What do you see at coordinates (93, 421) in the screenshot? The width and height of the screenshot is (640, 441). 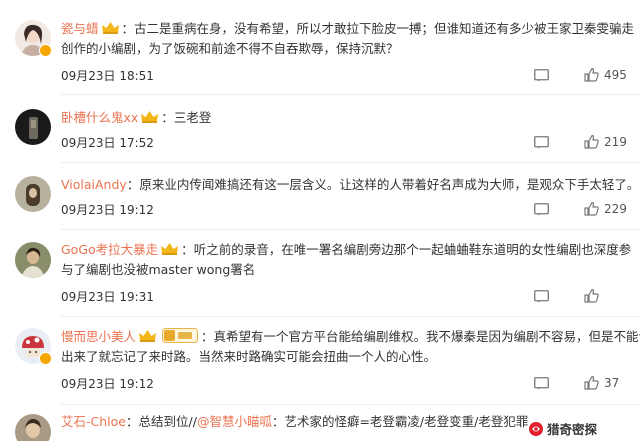 I see `comment-username: 艾石-Chloe` at bounding box center [93, 421].